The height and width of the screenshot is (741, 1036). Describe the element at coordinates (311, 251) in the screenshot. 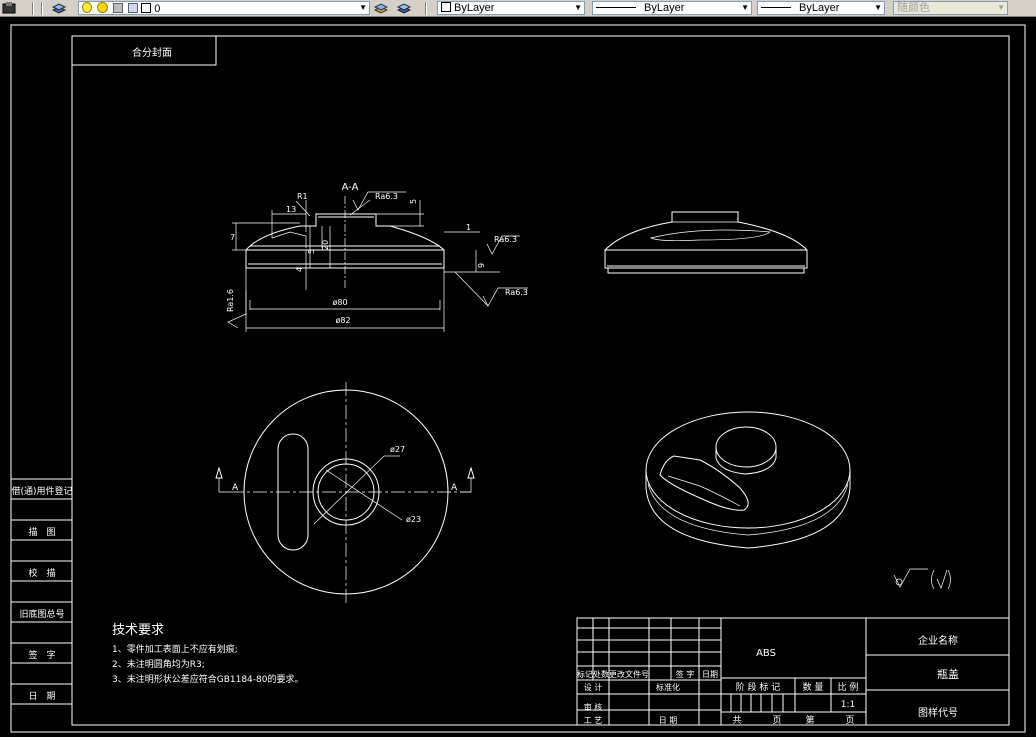

I see `dim-5a: 5` at that location.